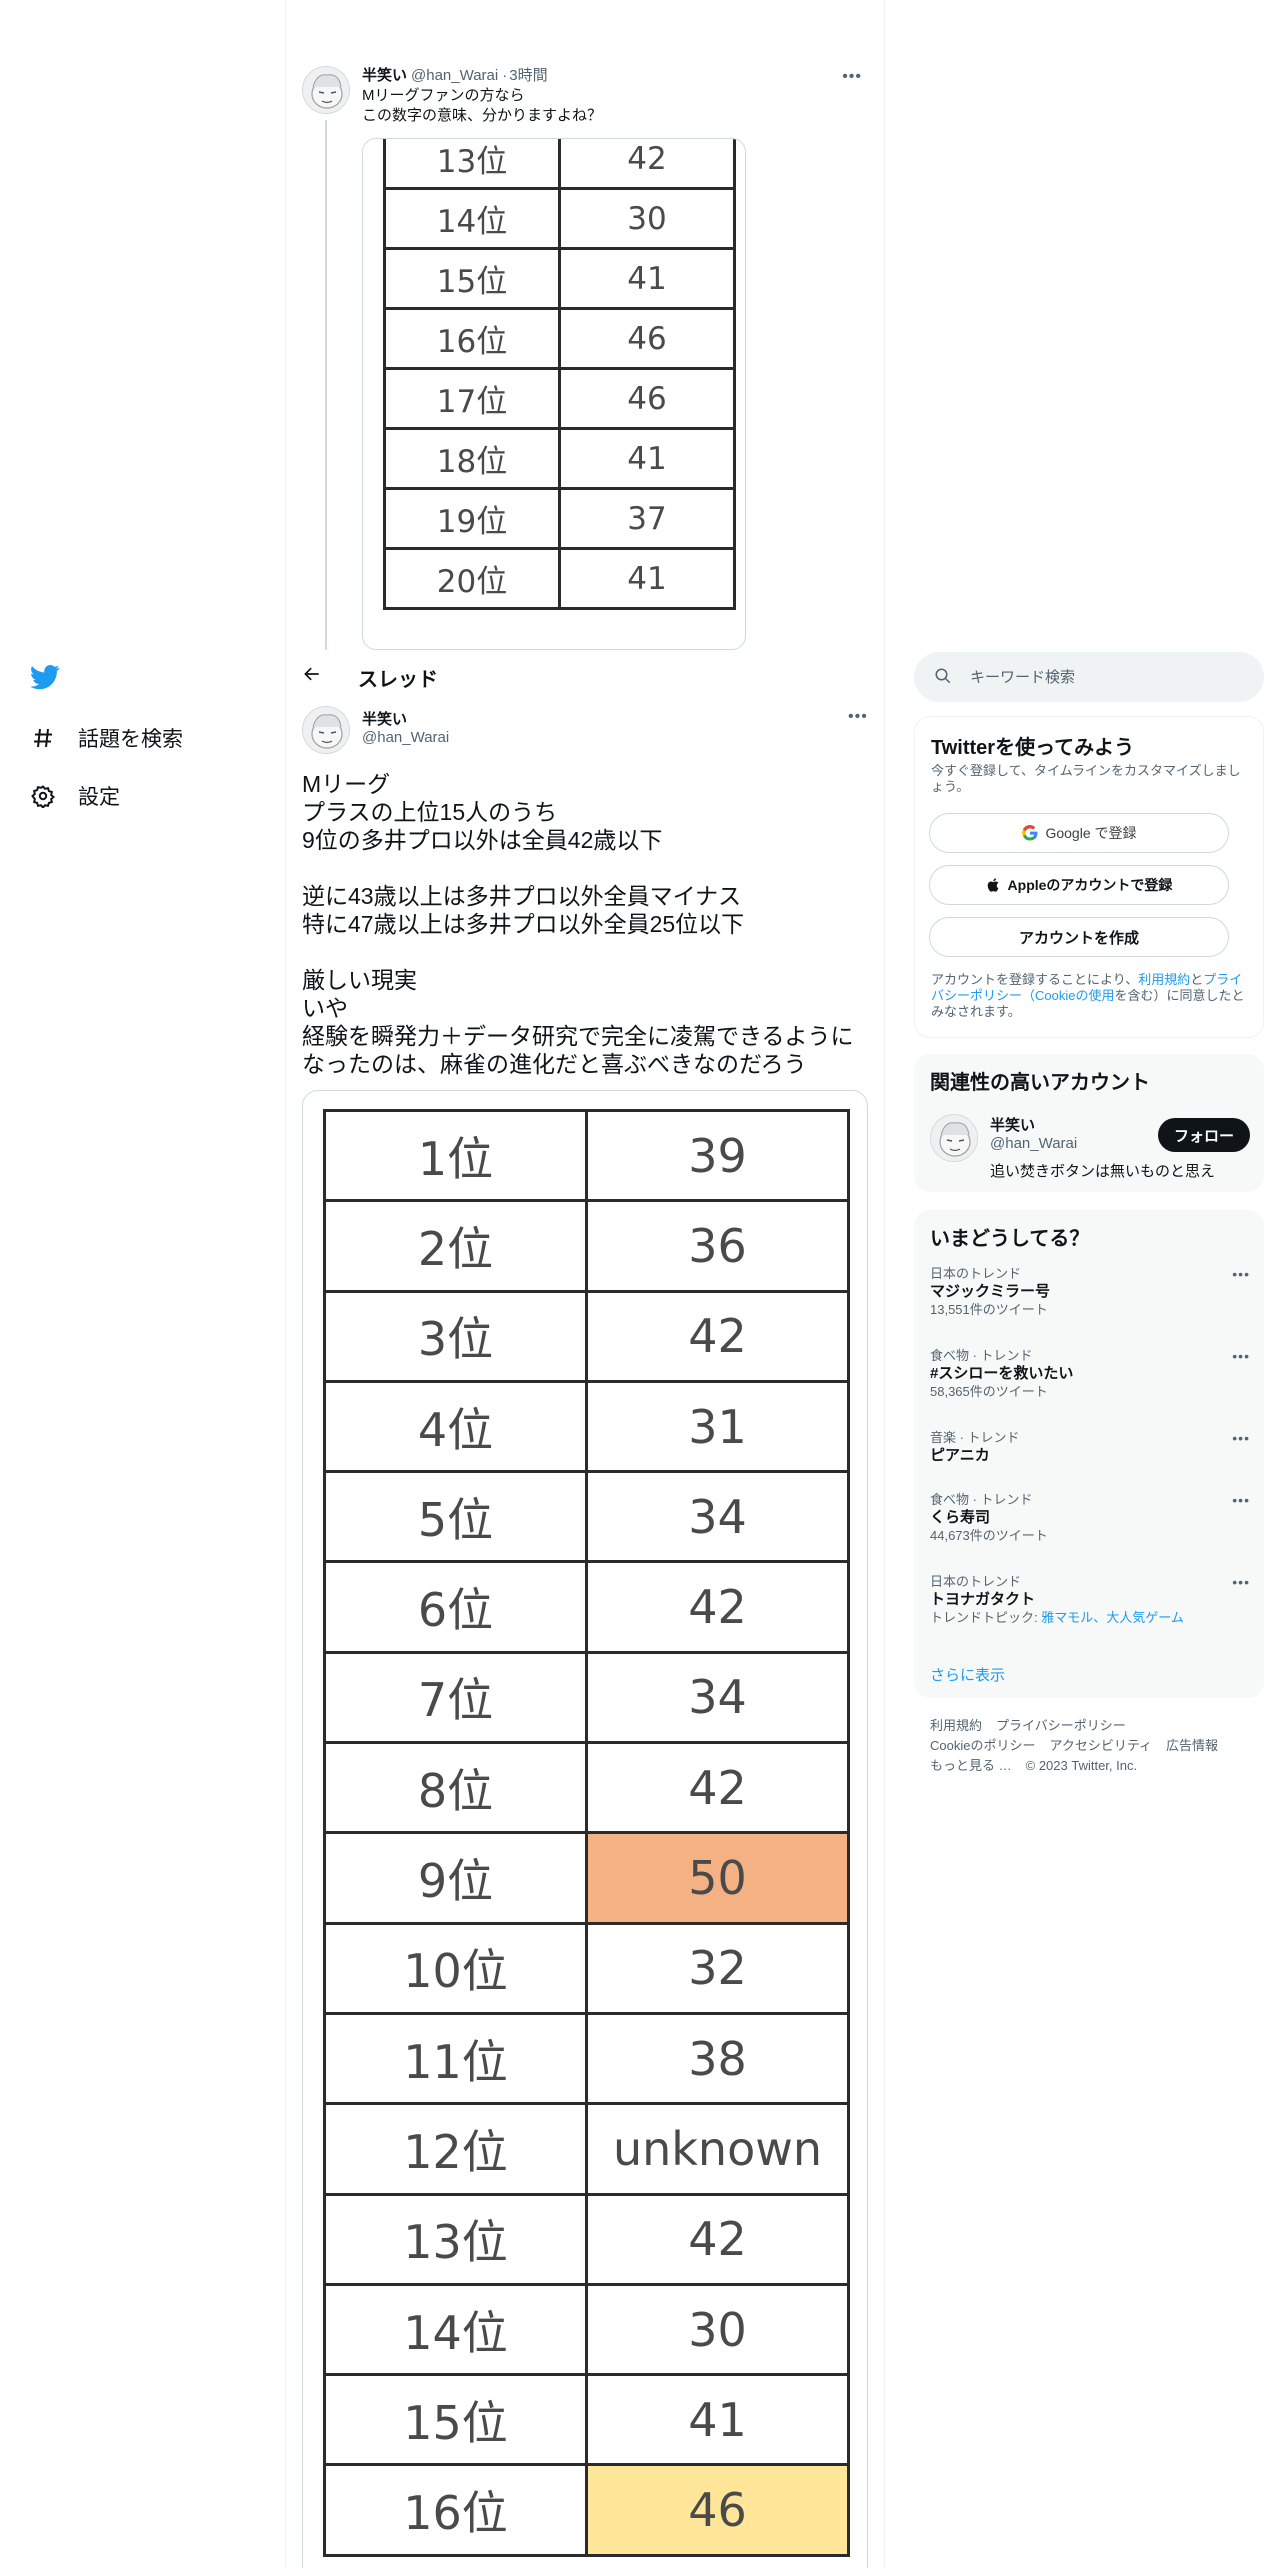 The width and height of the screenshot is (1284, 2568). What do you see at coordinates (1204, 1135) in the screenshot?
I see `follow-button: フォロー` at bounding box center [1204, 1135].